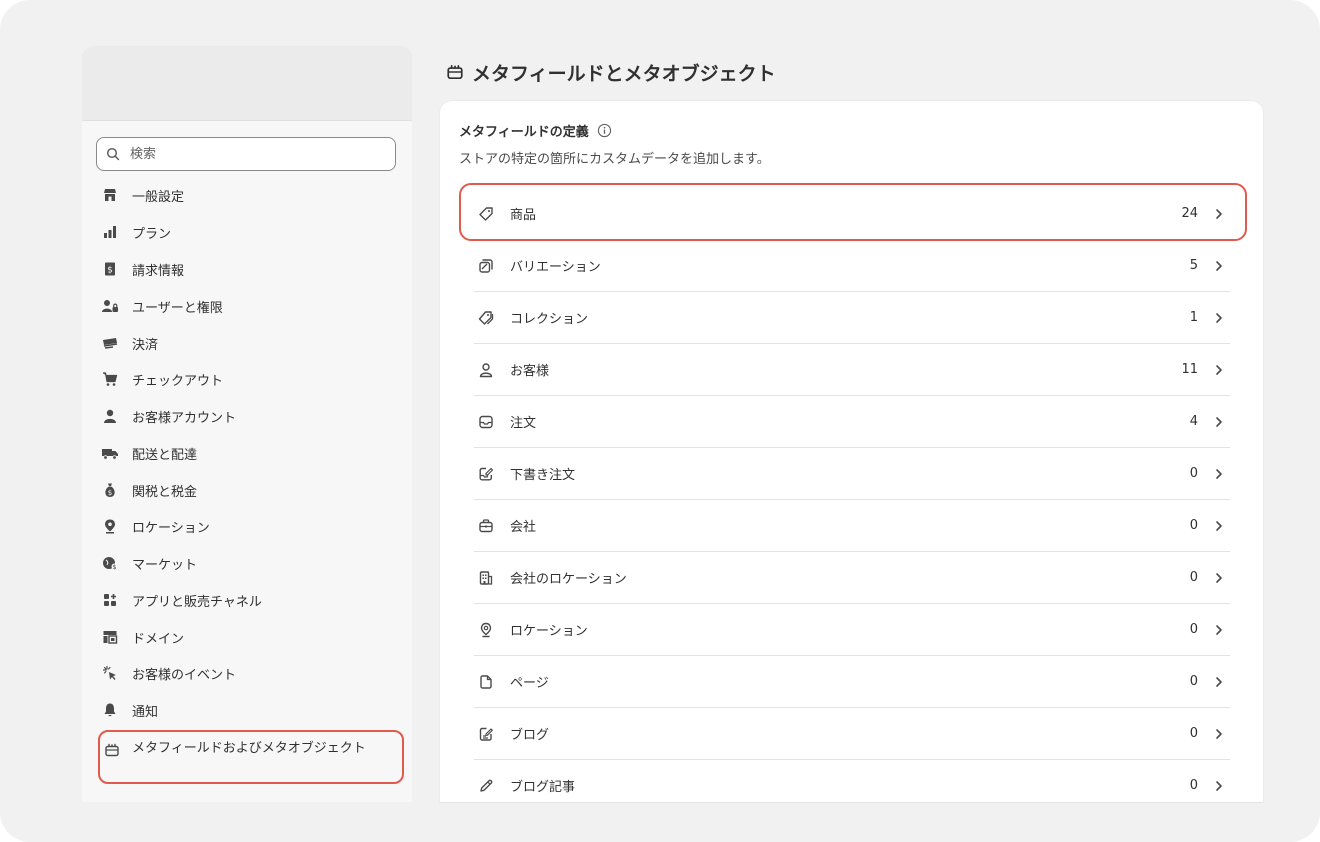  I want to click on resource-label: お客様, so click(530, 371).